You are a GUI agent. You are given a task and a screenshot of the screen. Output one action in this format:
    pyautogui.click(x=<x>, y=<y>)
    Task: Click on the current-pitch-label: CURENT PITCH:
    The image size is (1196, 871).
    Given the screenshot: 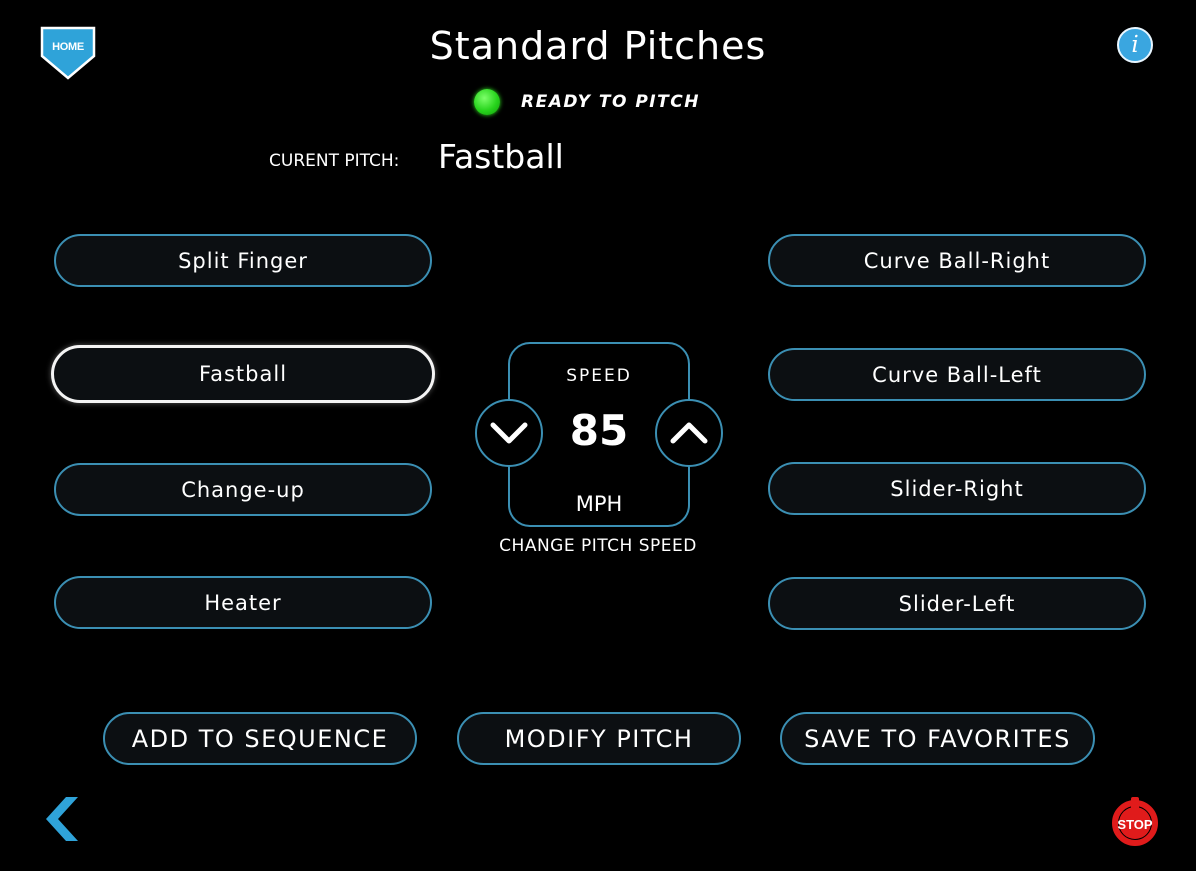 What is the action you would take?
    pyautogui.click(x=334, y=161)
    